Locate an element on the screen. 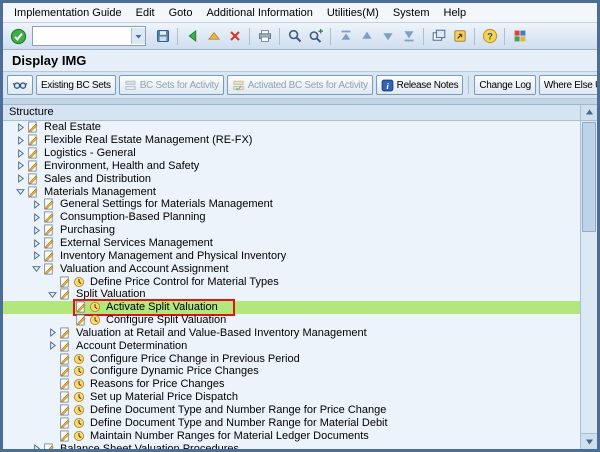 The image size is (600, 452). display-change-toggle-button is located at coordinates (20, 85).